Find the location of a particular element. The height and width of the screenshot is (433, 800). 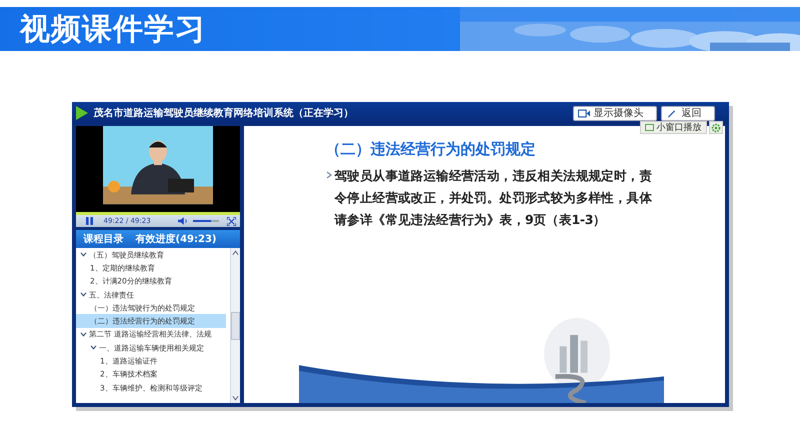

slide-title: （二）违法经营行为的处罚规定 is located at coordinates (431, 149).